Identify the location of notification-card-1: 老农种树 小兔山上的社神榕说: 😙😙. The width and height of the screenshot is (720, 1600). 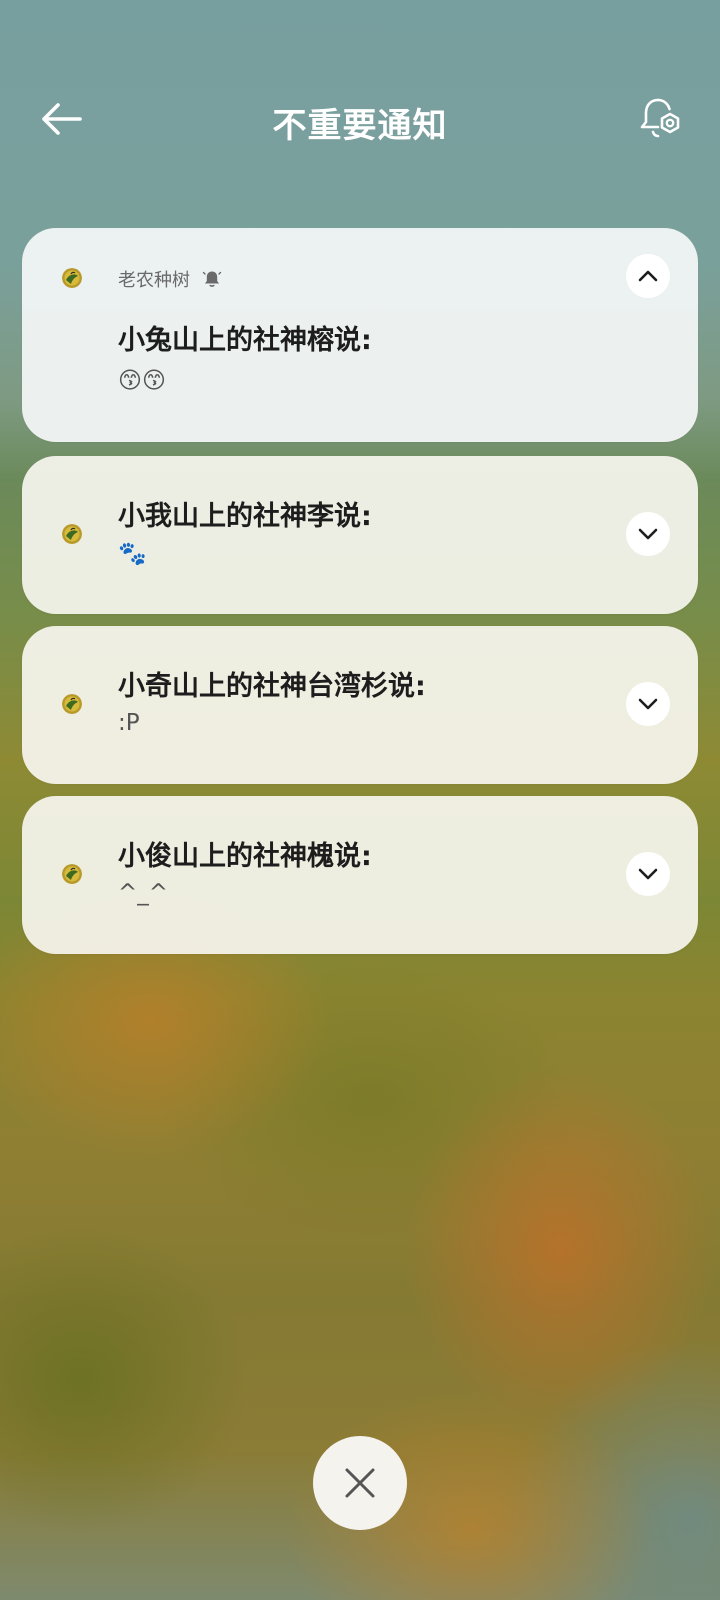
(360, 335).